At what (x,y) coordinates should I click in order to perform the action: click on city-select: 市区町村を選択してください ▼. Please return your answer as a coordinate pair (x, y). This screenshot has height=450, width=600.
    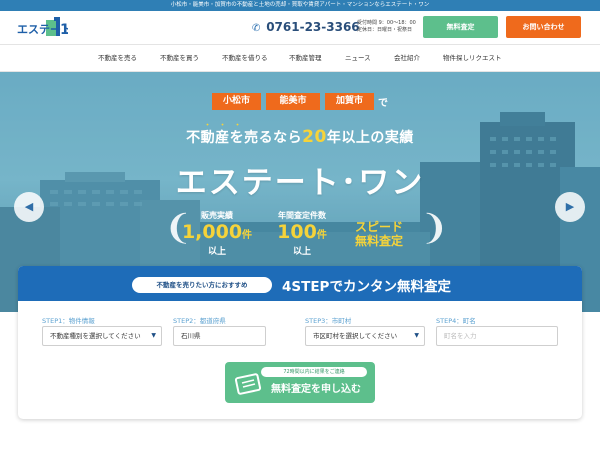
    Looking at the image, I should click on (365, 336).